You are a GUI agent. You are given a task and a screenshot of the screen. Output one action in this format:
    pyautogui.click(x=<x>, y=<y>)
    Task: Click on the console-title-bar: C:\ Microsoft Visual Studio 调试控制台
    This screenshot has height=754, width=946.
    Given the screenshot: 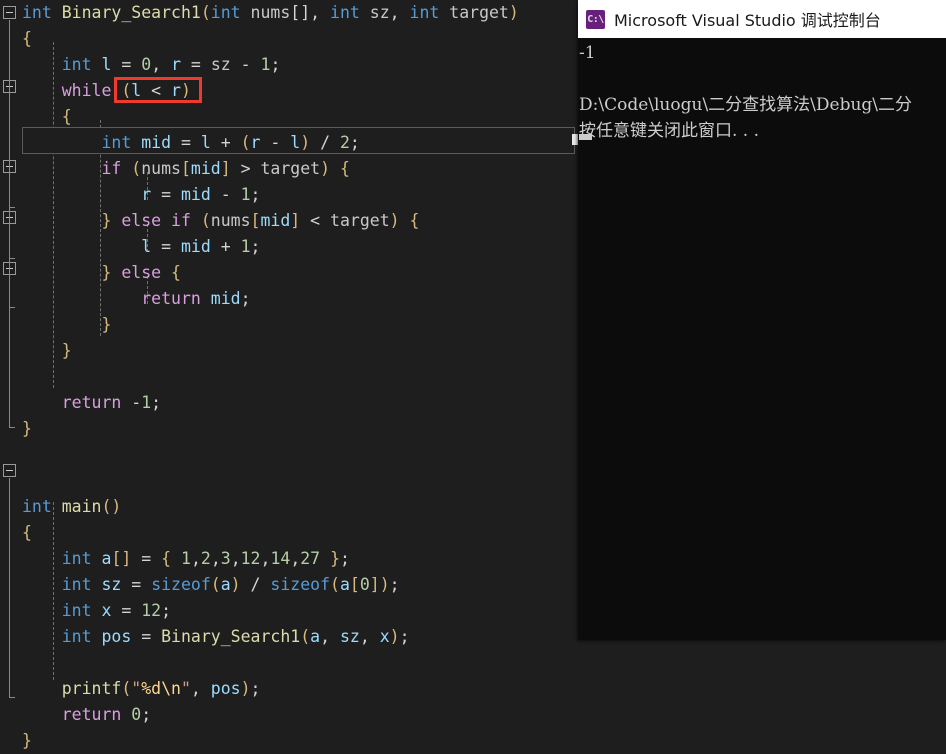 What is the action you would take?
    pyautogui.click(x=762, y=19)
    